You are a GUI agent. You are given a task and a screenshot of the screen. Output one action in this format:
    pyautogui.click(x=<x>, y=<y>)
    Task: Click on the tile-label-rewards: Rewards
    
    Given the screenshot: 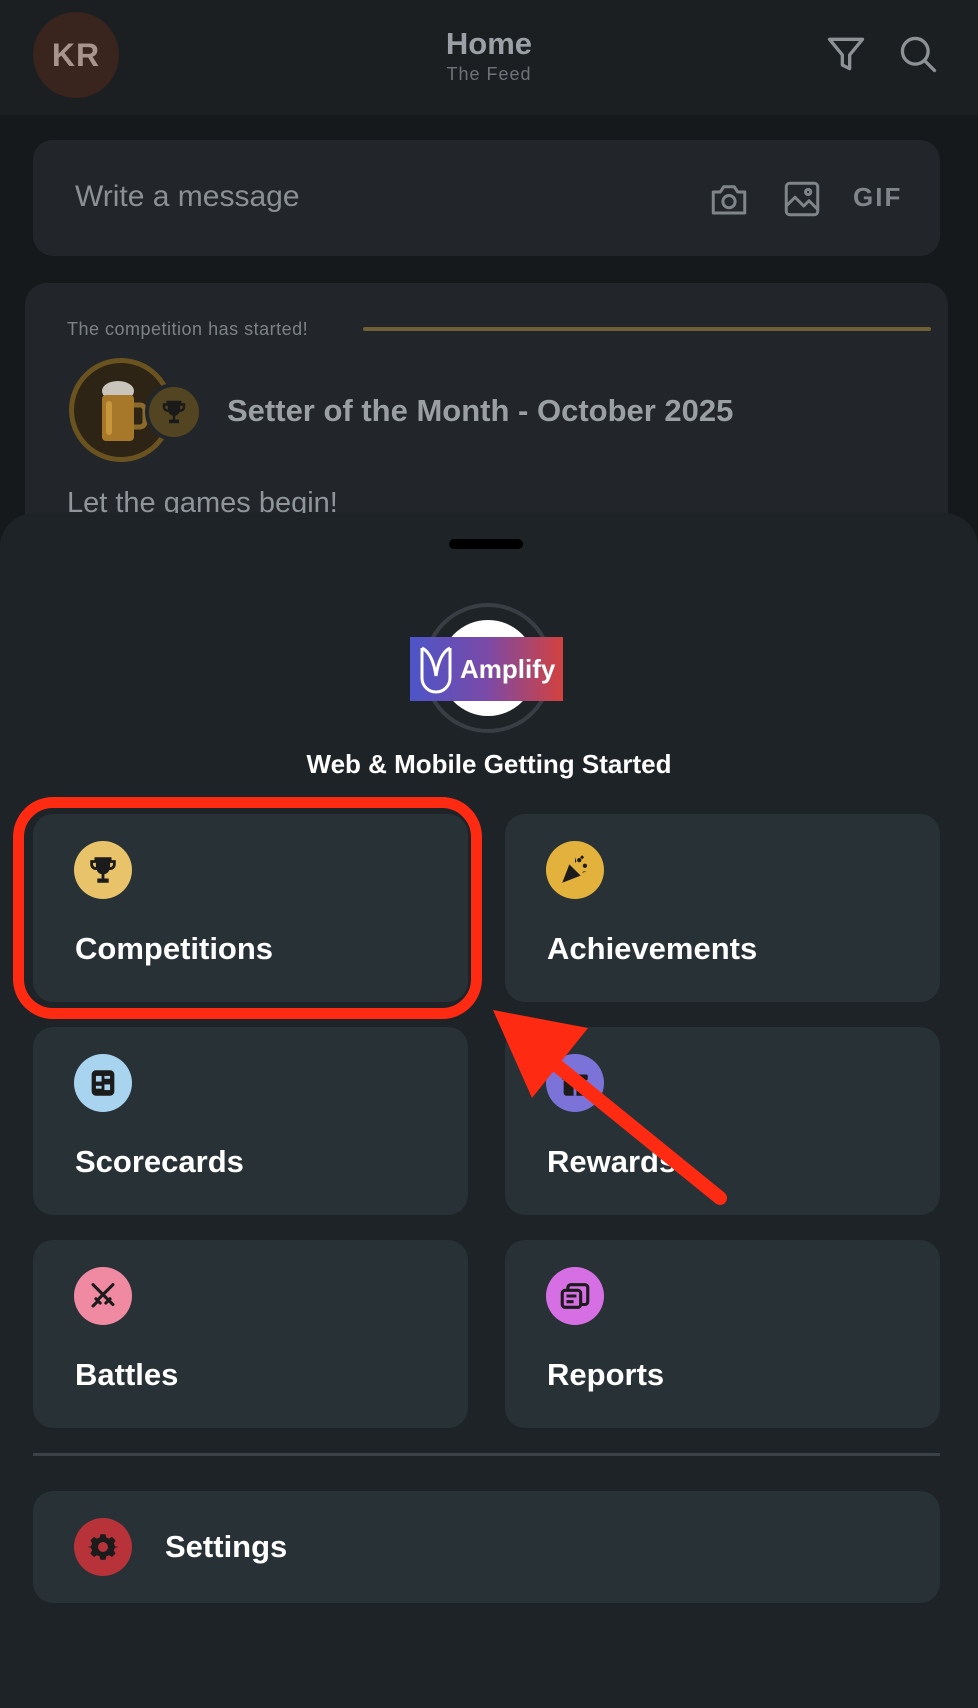 What is the action you would take?
    pyautogui.click(x=612, y=1161)
    